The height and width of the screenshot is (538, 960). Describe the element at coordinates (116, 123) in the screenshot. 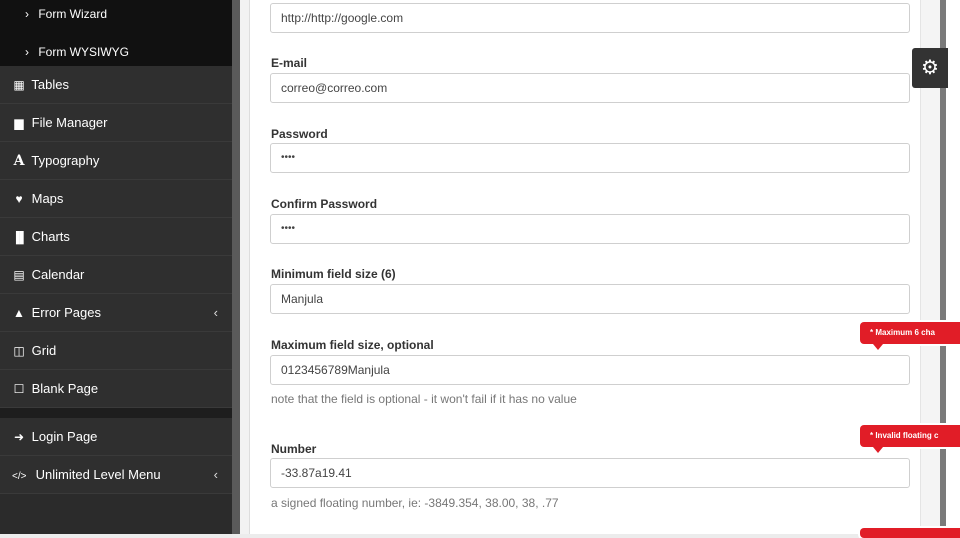

I see `sidebar-item-file-manager: ▆ File Manager` at that location.